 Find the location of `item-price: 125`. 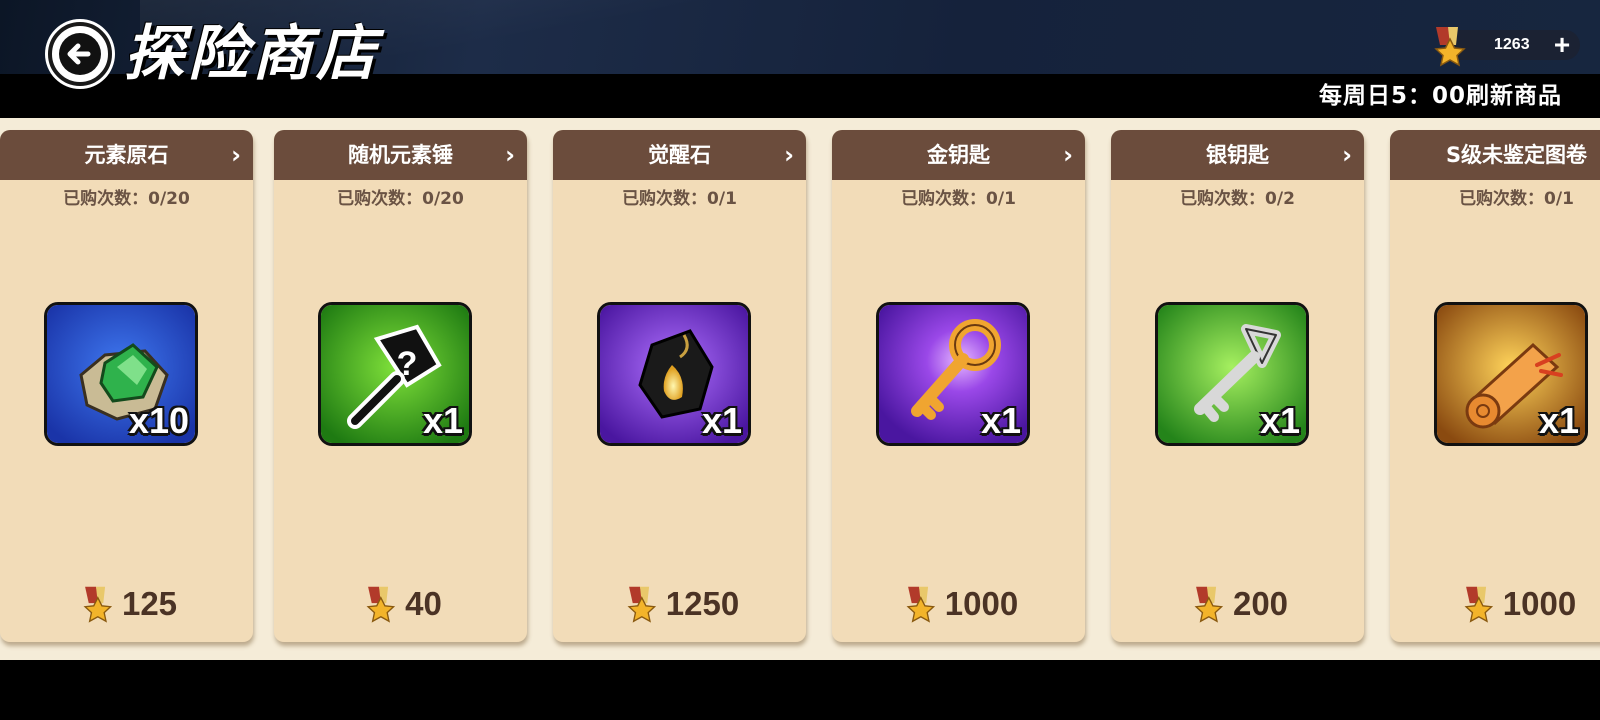

item-price: 125 is located at coordinates (149, 603).